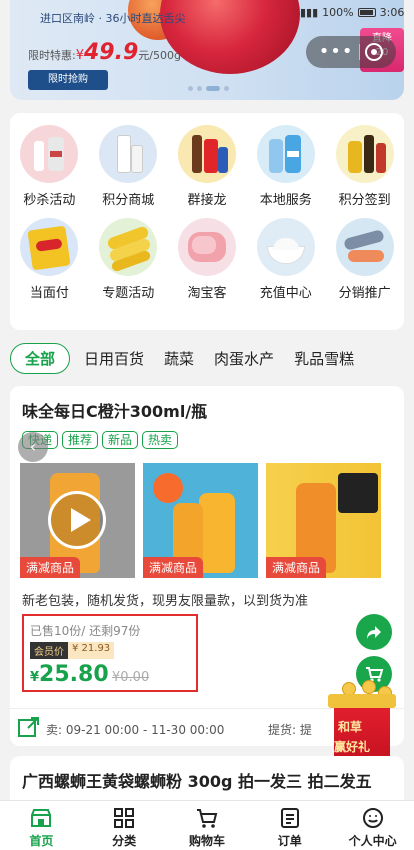  What do you see at coordinates (179, 358) in the screenshot?
I see `tab-vegetables: 蔬菜` at bounding box center [179, 358].